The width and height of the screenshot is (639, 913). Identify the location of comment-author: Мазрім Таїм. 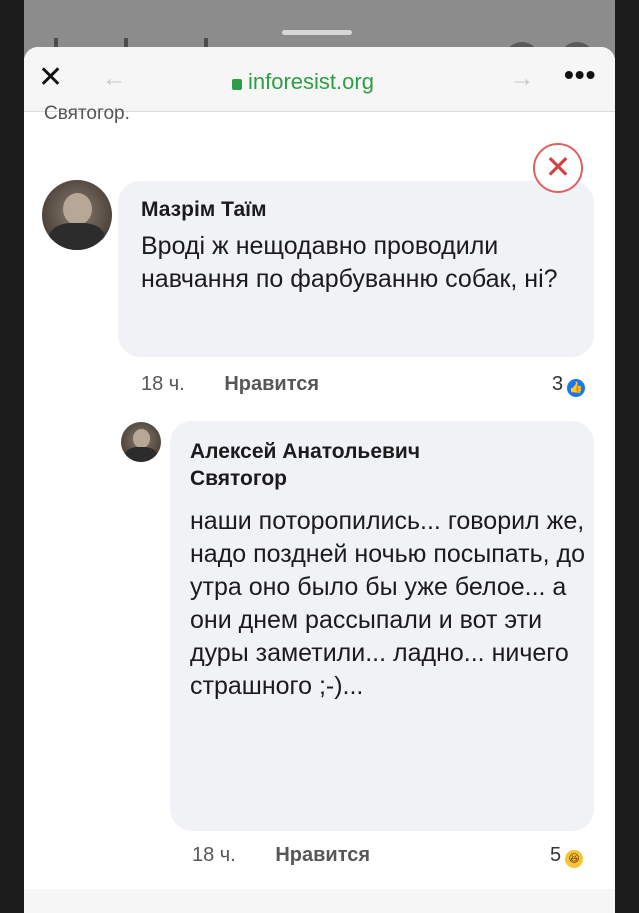
(361, 210).